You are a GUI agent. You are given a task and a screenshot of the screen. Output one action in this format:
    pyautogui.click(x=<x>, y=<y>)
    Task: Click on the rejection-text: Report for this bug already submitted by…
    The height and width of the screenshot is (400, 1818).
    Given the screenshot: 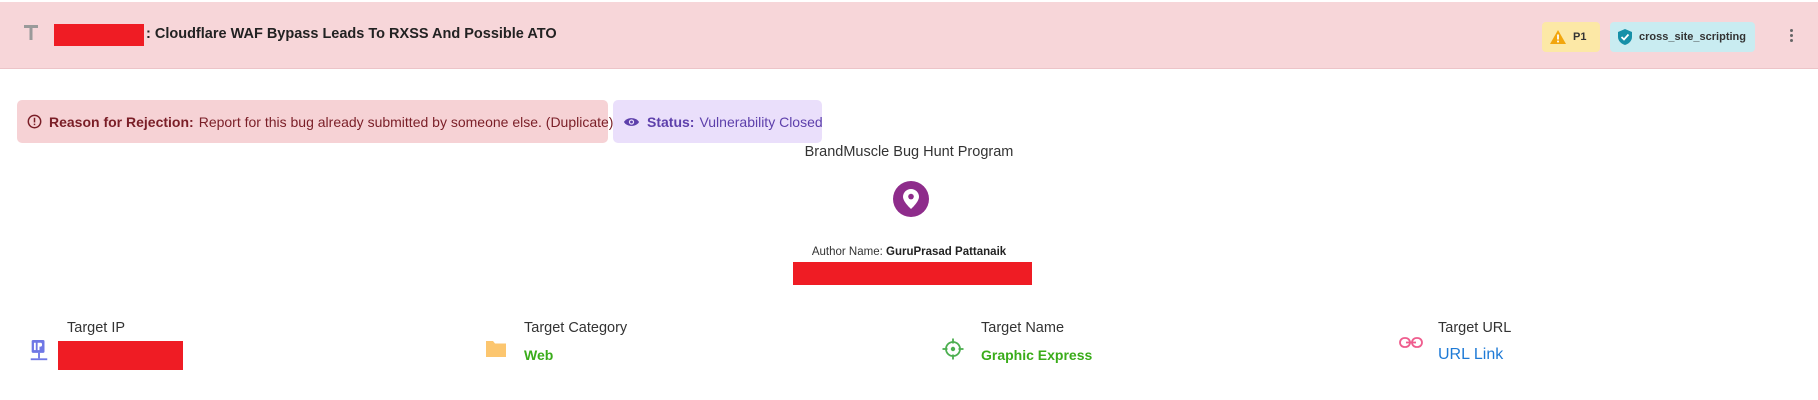 What is the action you would take?
    pyautogui.click(x=406, y=121)
    